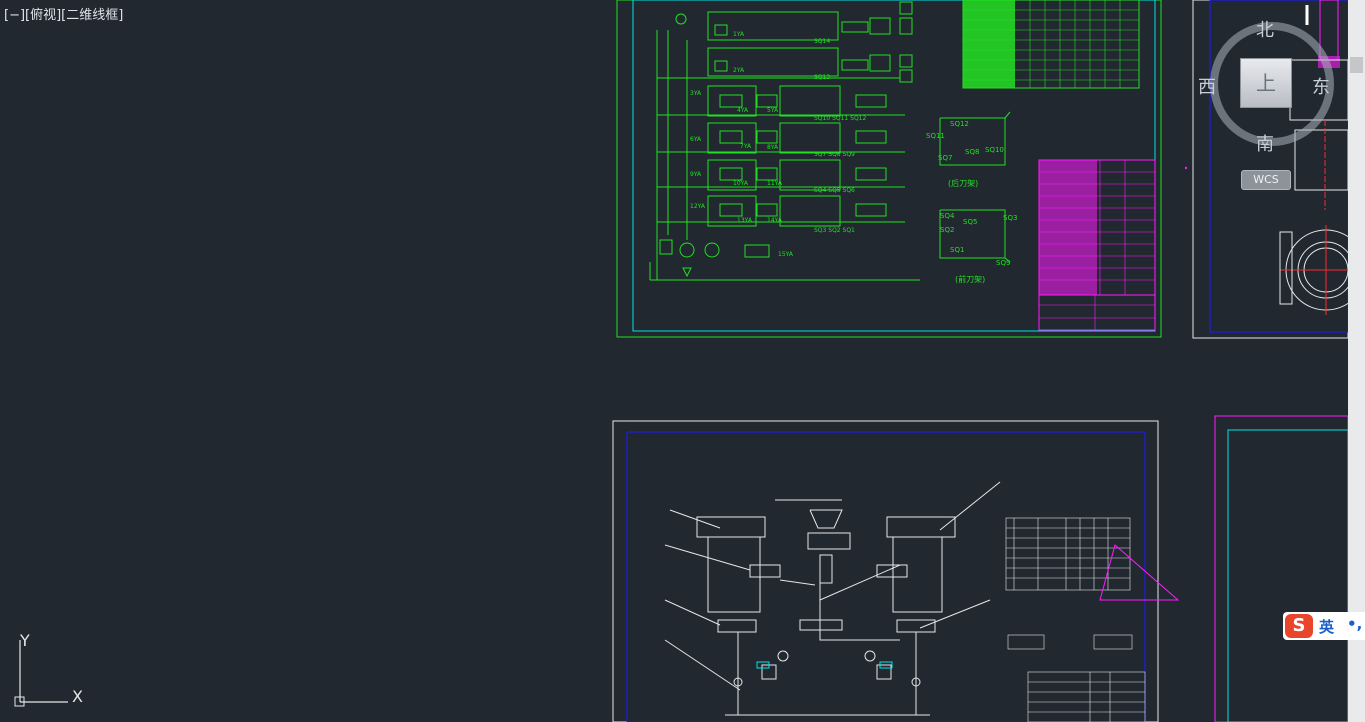 The height and width of the screenshot is (722, 1365). I want to click on label-7YA: 7YA, so click(746, 146).